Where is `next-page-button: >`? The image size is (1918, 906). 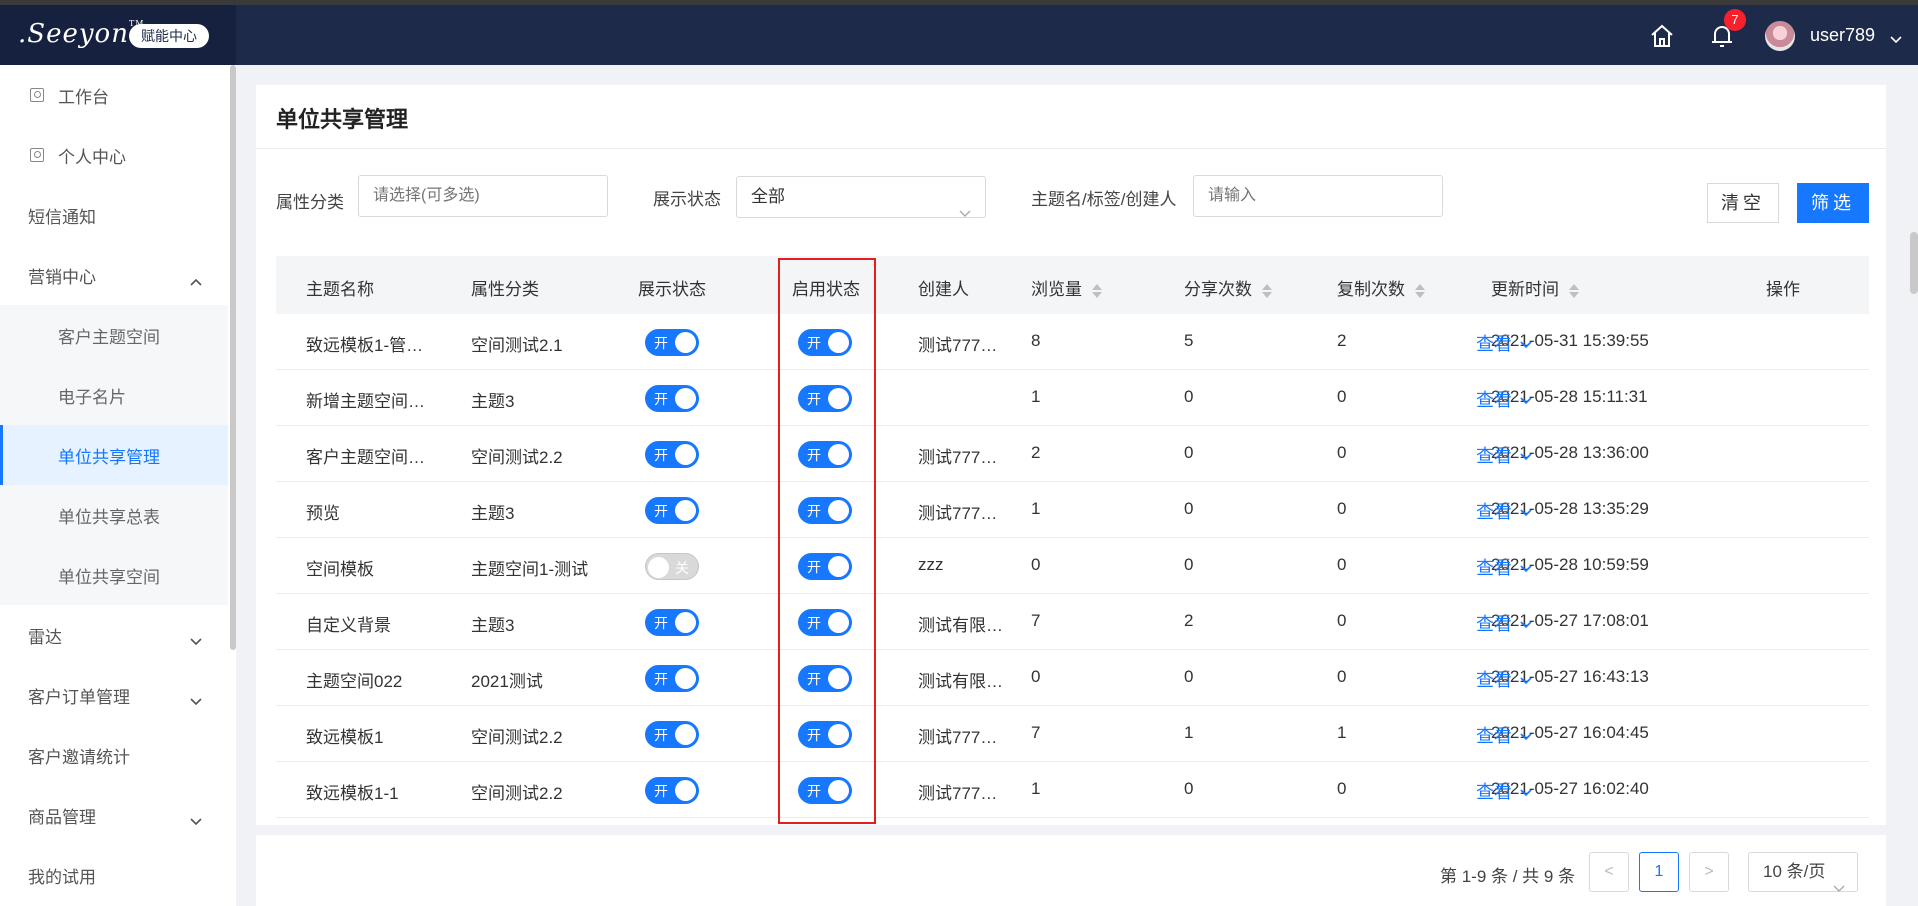
next-page-button: > is located at coordinates (1709, 872).